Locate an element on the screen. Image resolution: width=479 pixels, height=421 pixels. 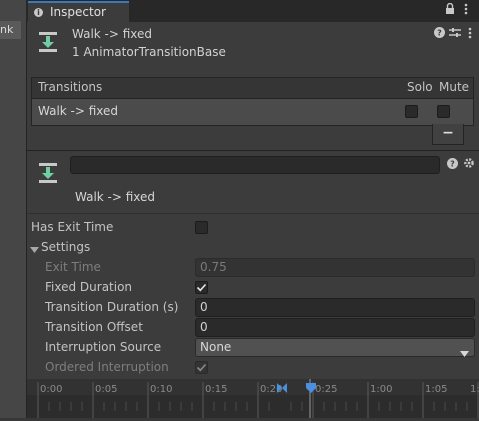
timeline-tick-label: 0:15 is located at coordinates (216, 389).